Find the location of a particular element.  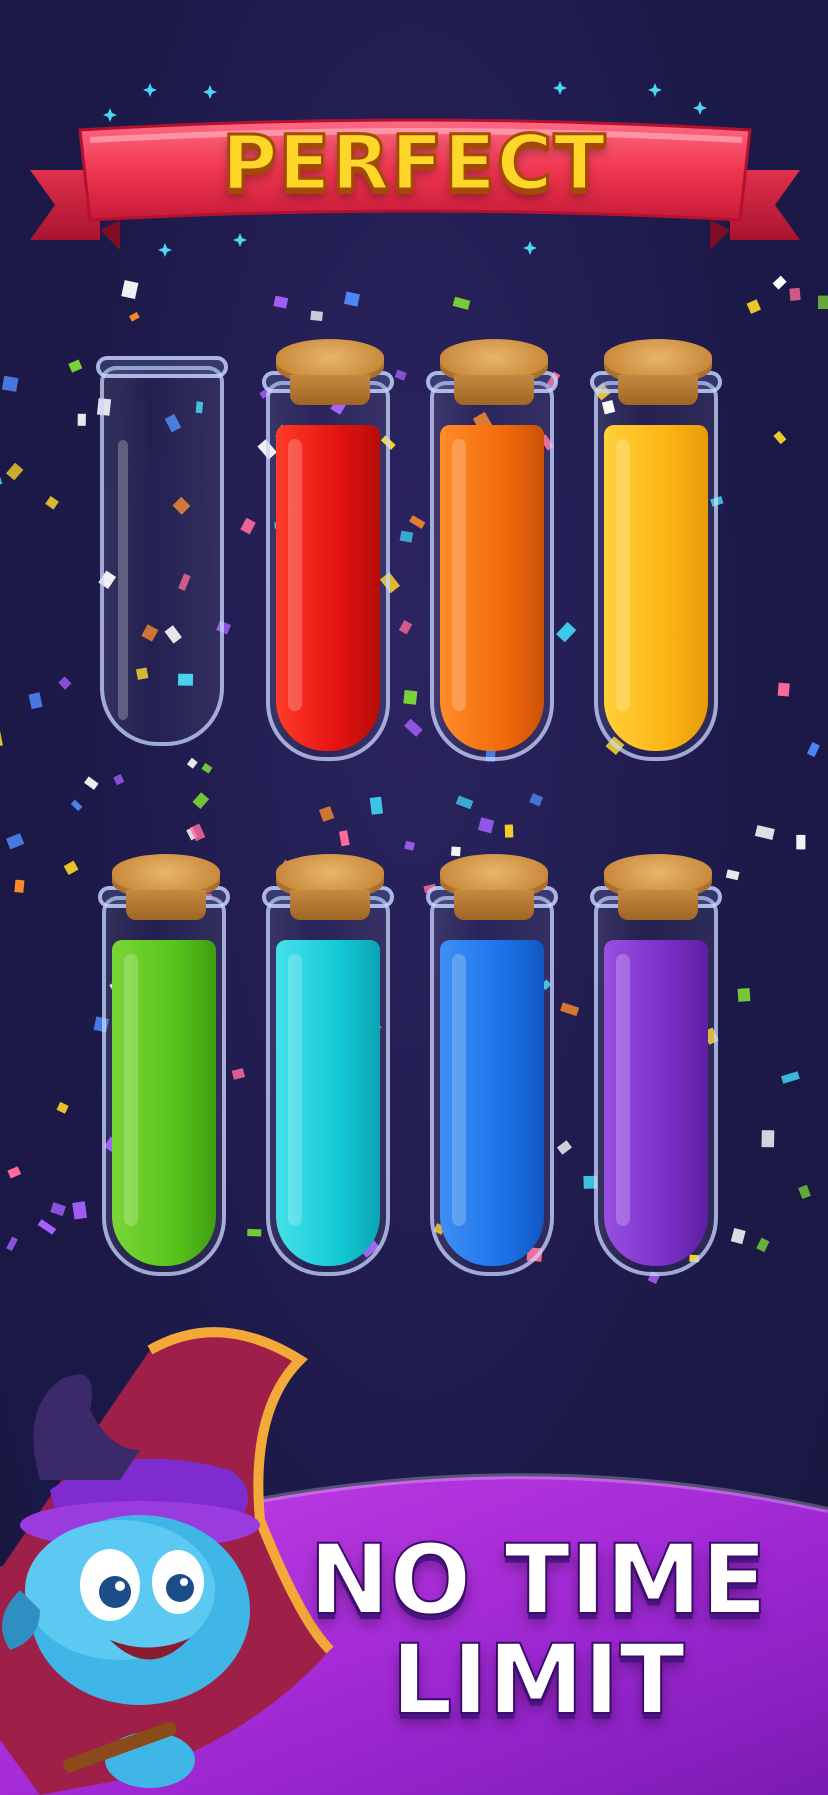

tagline-line-2: LIMIT is located at coordinates (538, 1680).